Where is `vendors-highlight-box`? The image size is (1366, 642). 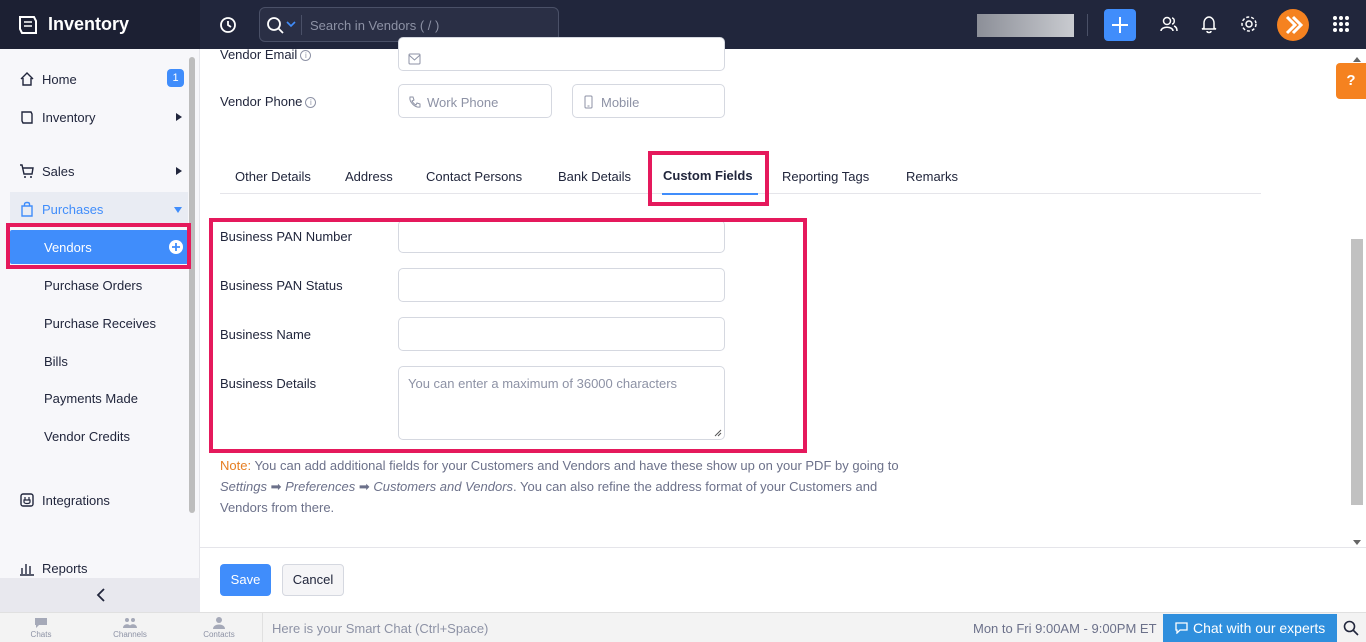
vendors-highlight-box is located at coordinates (98, 246).